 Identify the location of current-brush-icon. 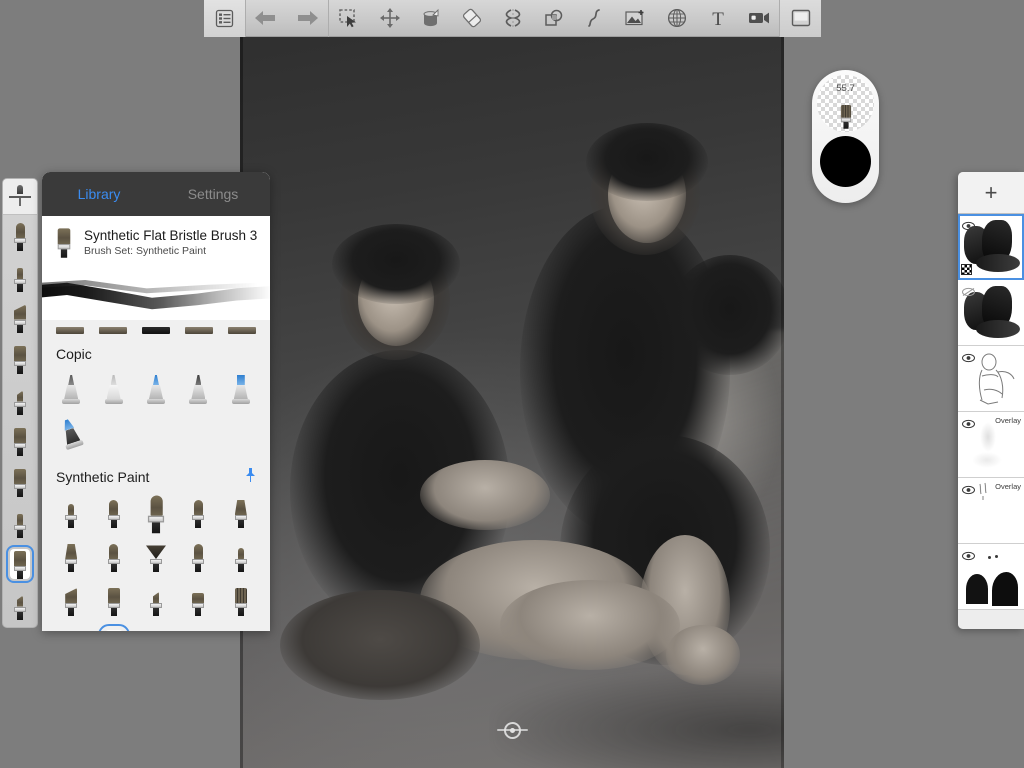
(64, 242).